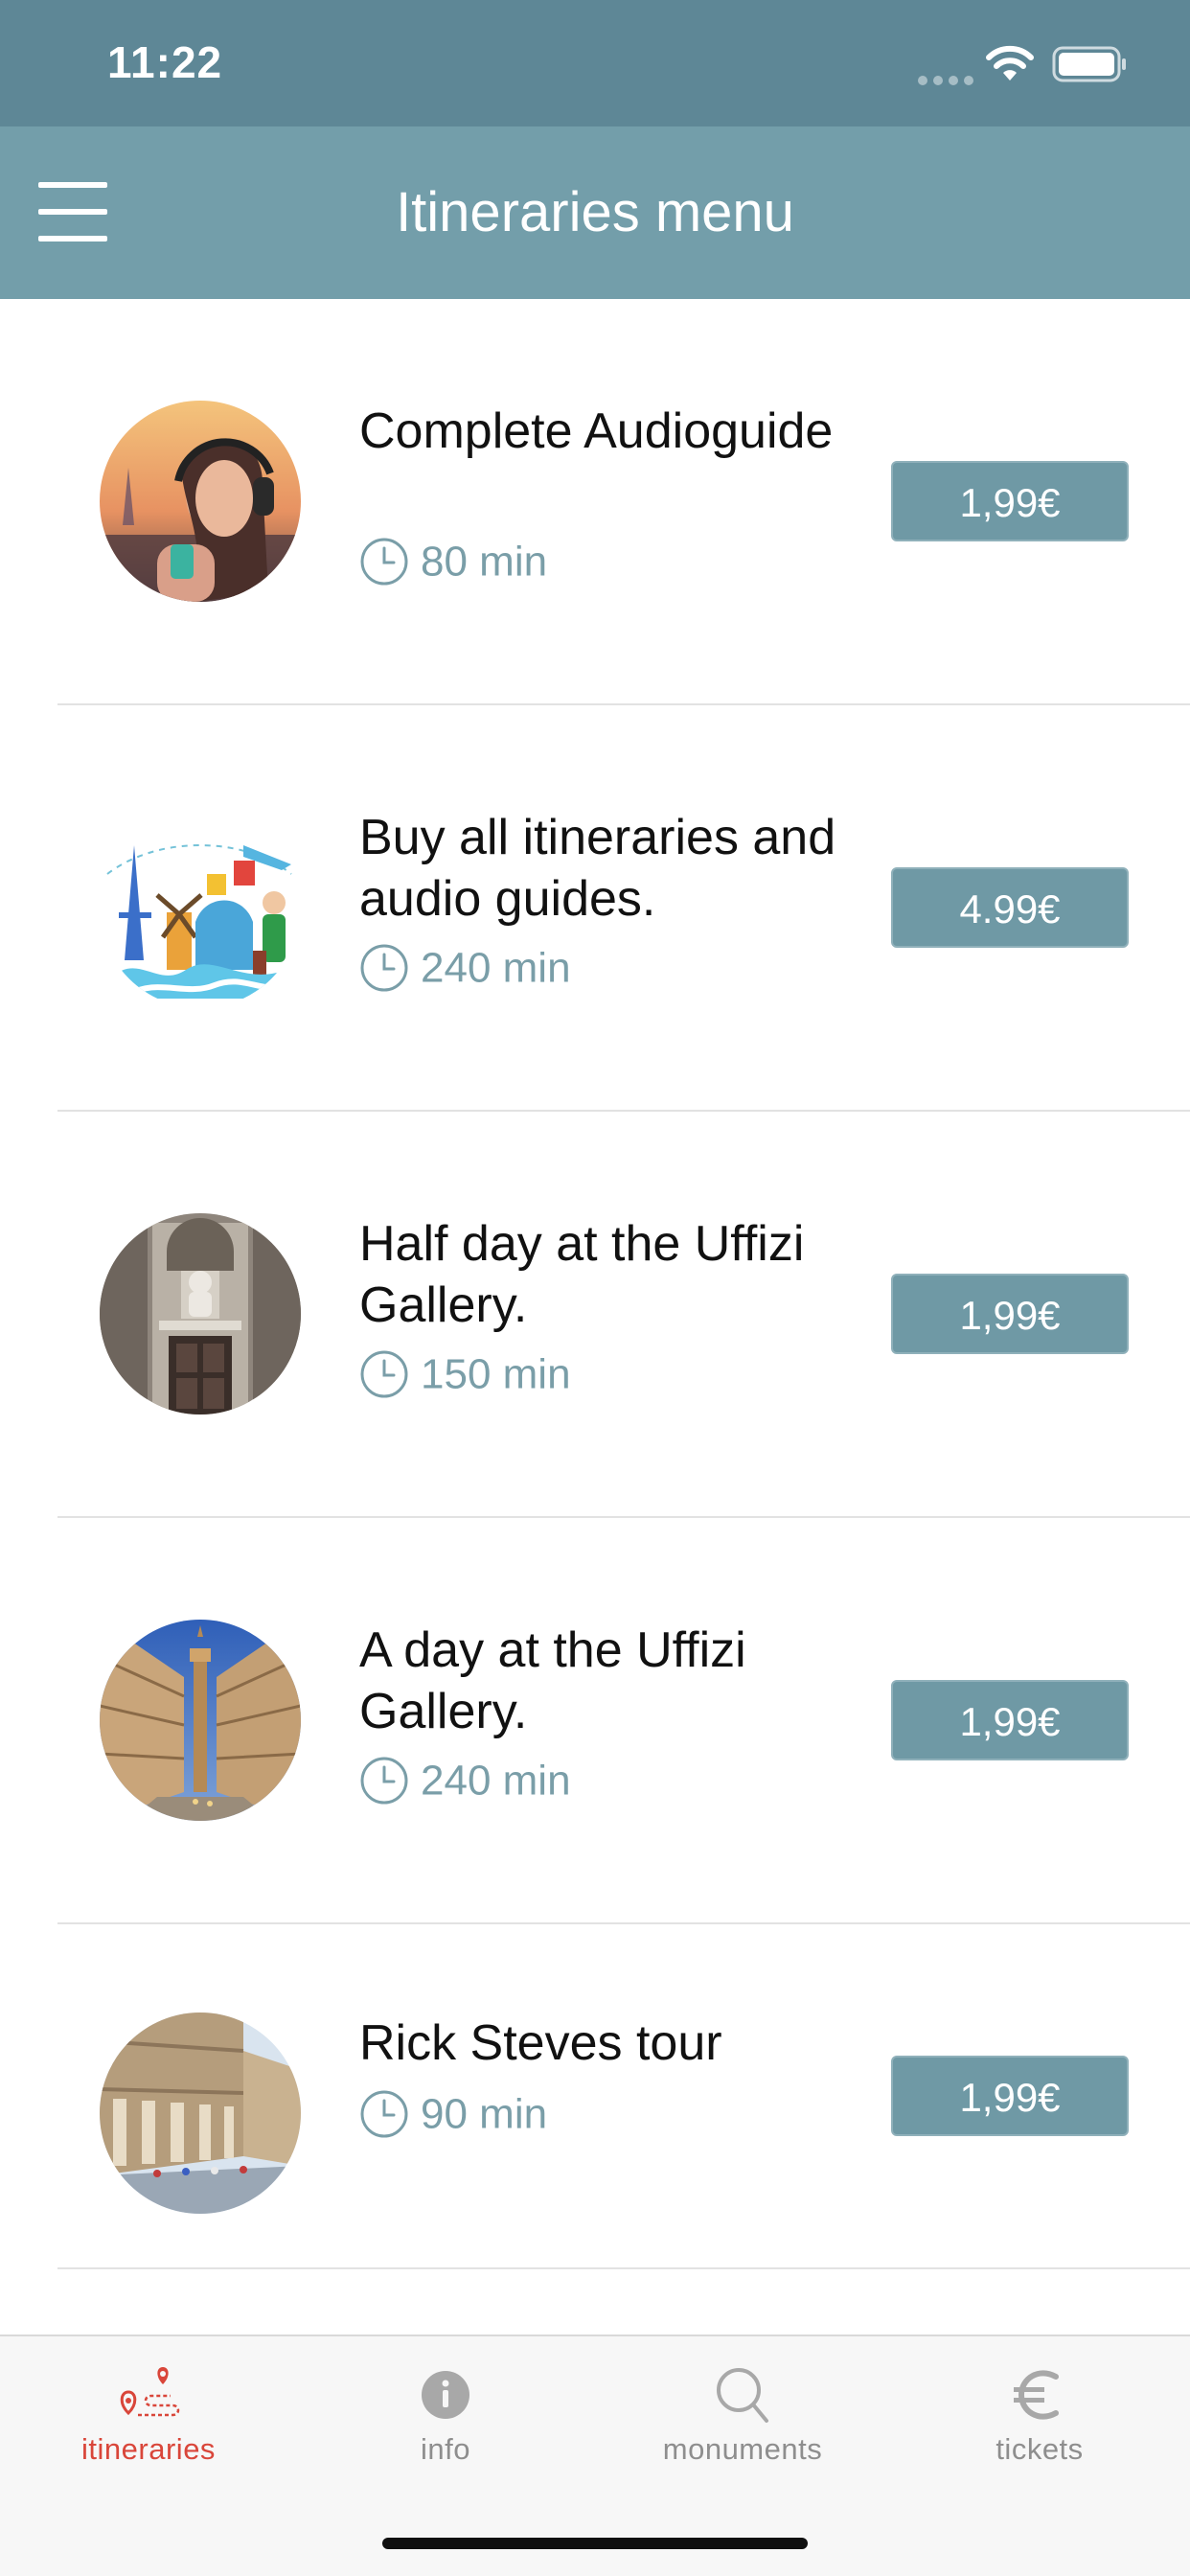 This screenshot has height=2576, width=1190. What do you see at coordinates (148, 2449) in the screenshot?
I see `tab-label: itineraries` at bounding box center [148, 2449].